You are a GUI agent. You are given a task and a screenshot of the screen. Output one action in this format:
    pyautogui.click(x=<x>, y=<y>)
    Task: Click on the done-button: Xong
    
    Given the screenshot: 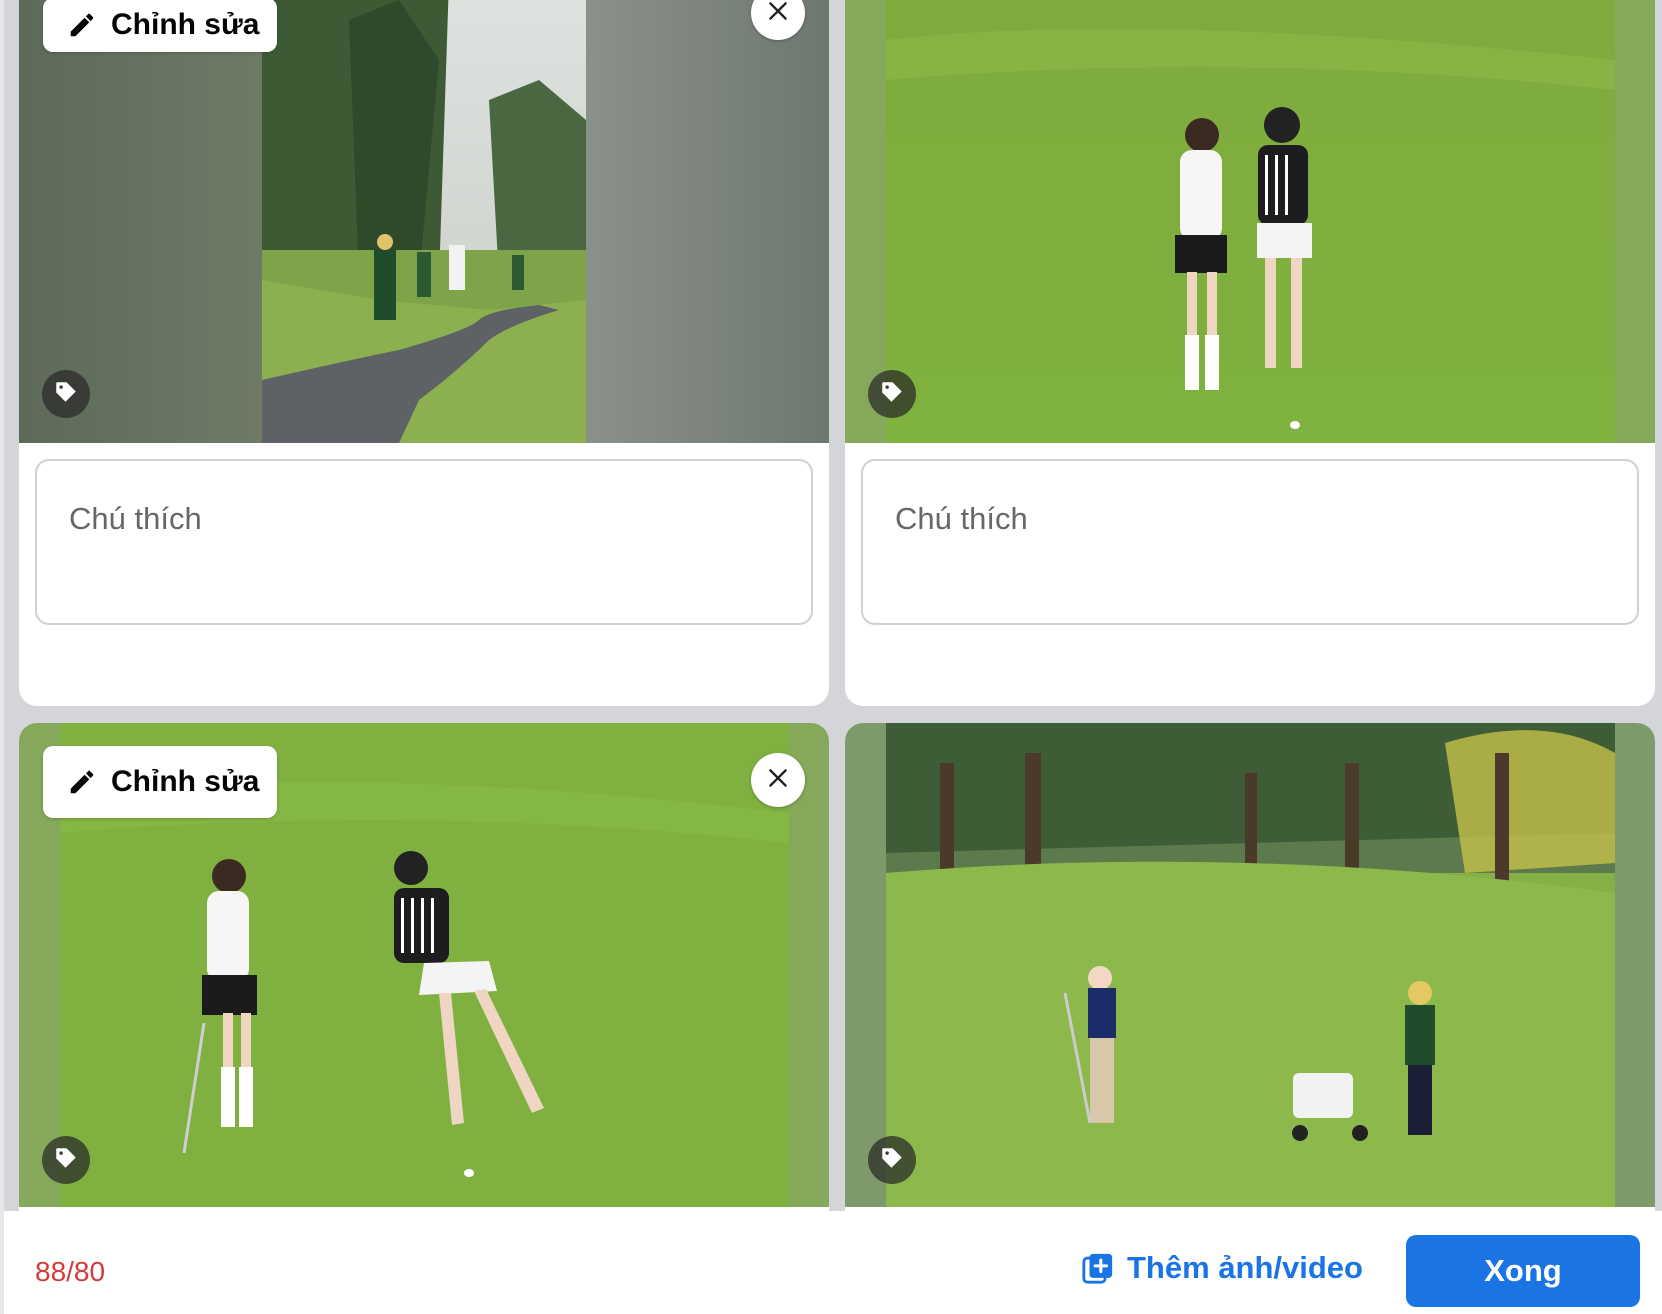 What is the action you would take?
    pyautogui.click(x=1523, y=1271)
    